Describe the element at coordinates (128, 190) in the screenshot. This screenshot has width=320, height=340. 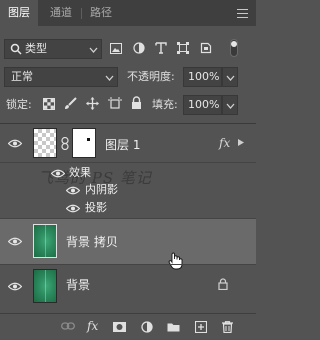
I see `layer-effects-group: 飞鸢的 PS 笔记 效果 内阴影 投影` at that location.